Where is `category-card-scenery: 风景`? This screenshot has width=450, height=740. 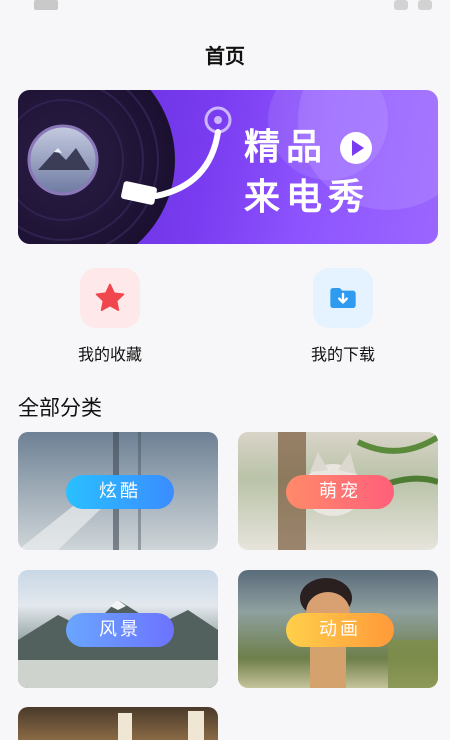 category-card-scenery: 风景 is located at coordinates (118, 629).